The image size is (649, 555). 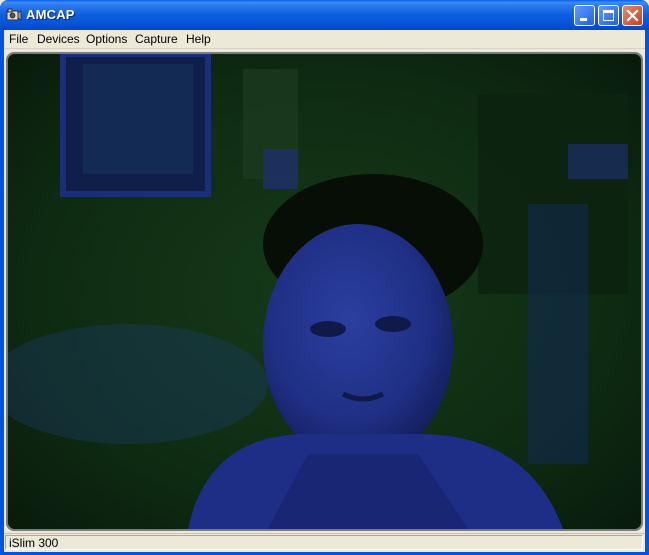 What do you see at coordinates (34, 543) in the screenshot?
I see `status-device-name: iSlim 300` at bounding box center [34, 543].